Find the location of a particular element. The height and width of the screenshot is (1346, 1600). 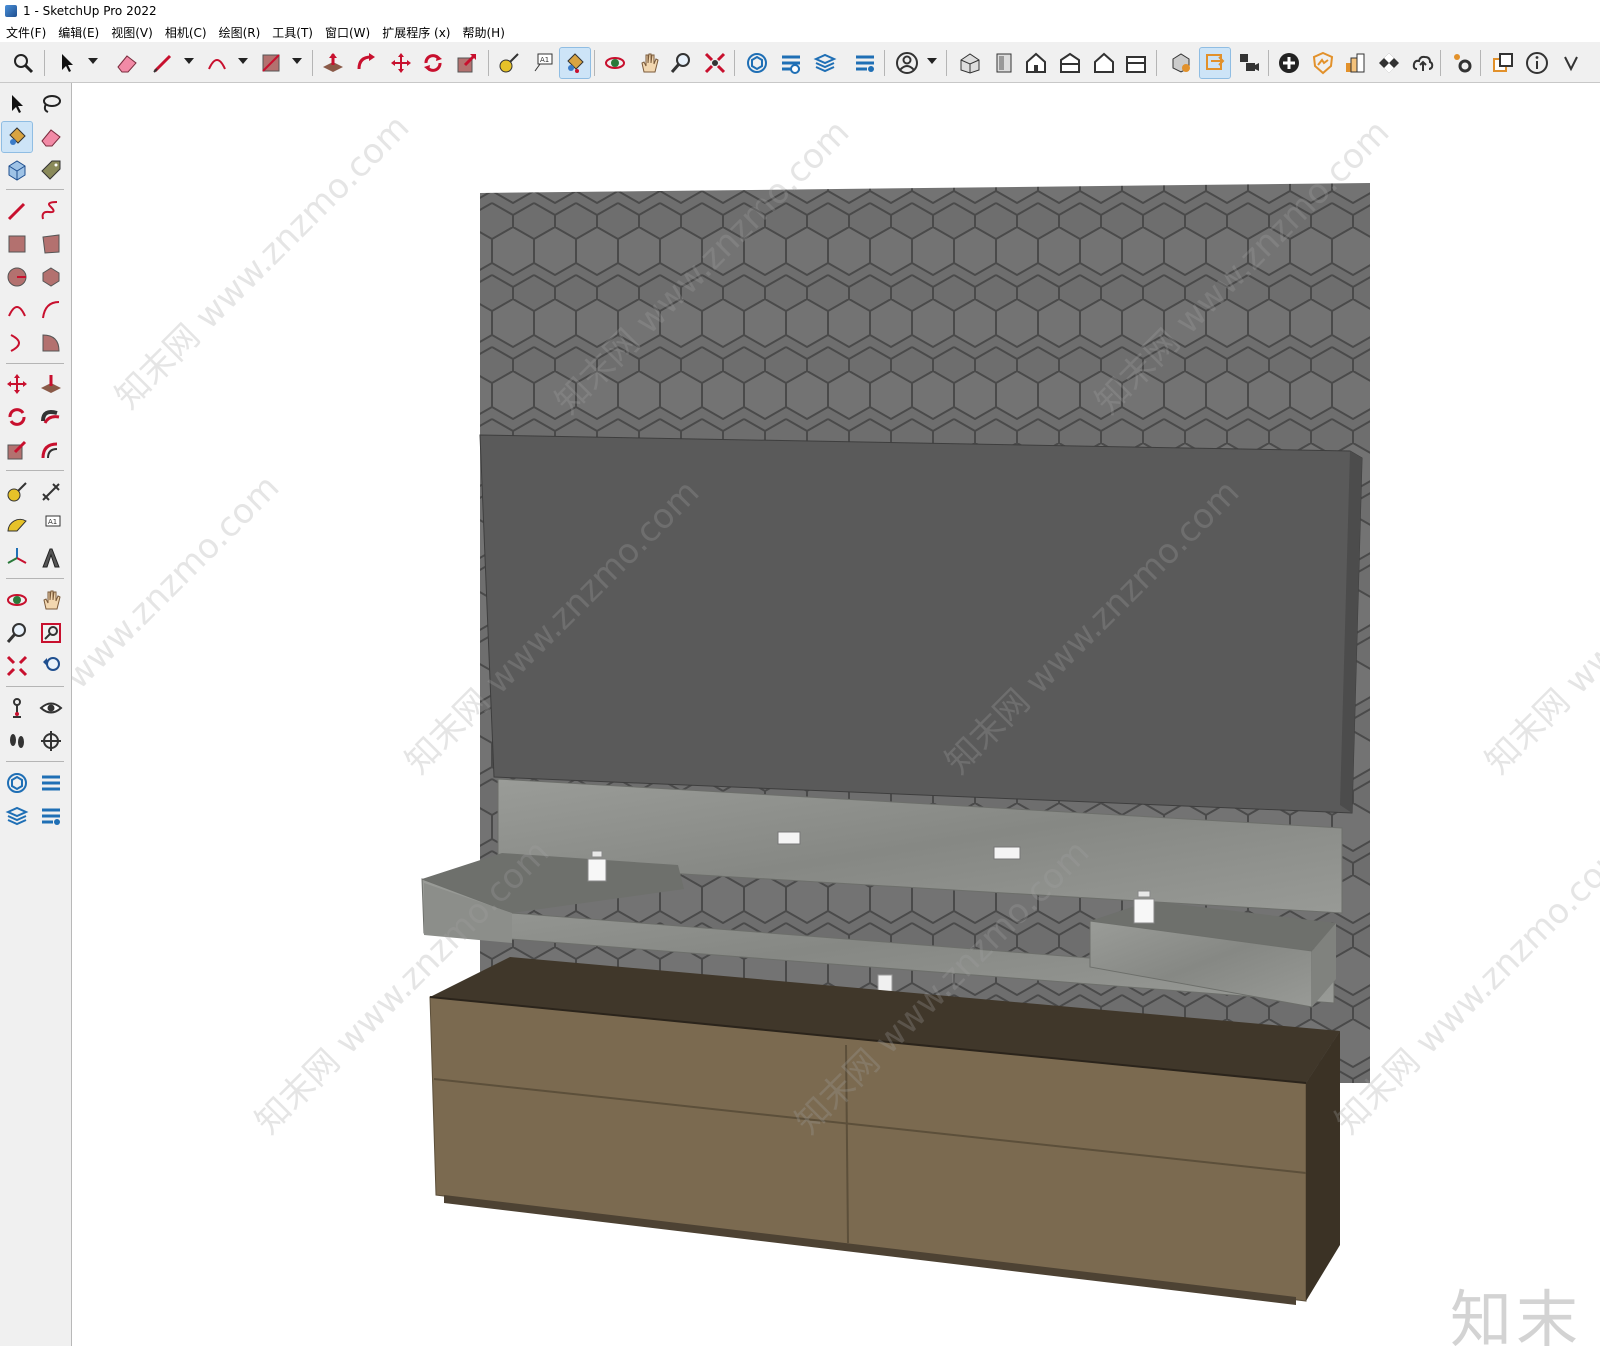

position-camera-icon is located at coordinates (17, 708).